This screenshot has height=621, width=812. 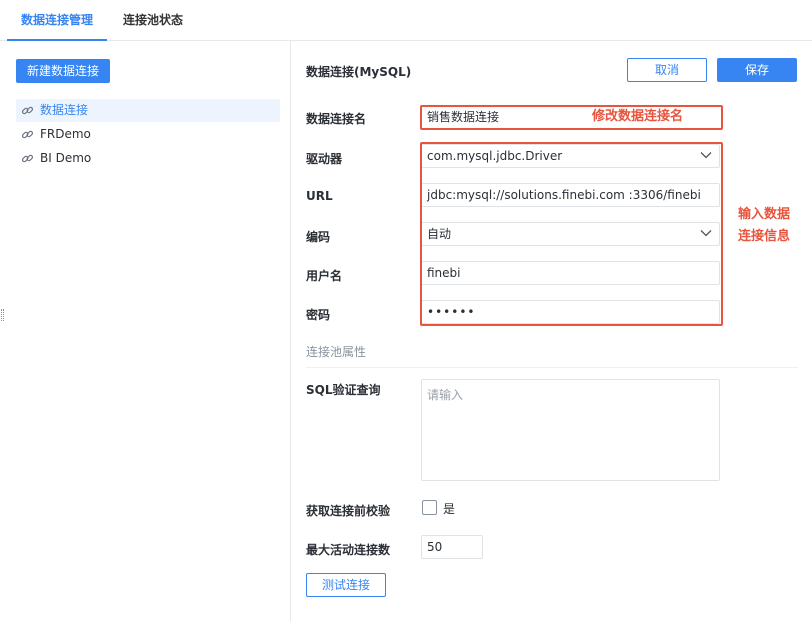 What do you see at coordinates (346, 585) in the screenshot?
I see `test-connection-button: 测试连接` at bounding box center [346, 585].